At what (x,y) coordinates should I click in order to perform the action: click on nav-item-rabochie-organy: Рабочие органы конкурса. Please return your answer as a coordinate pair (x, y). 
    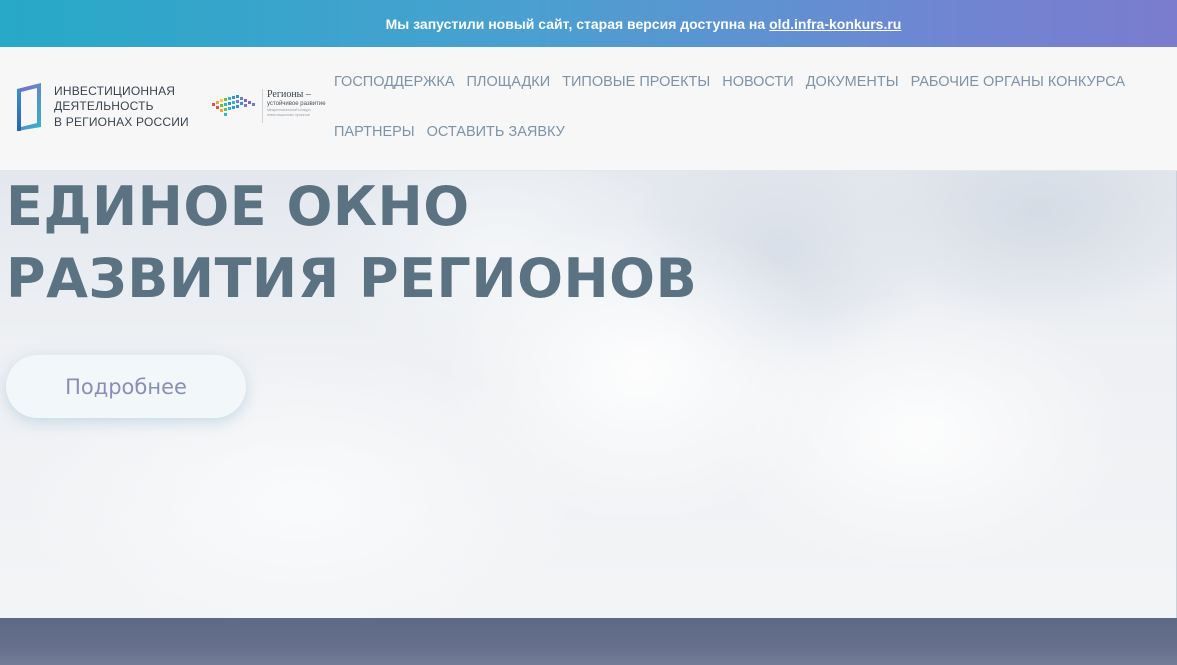
    Looking at the image, I should click on (1018, 98).